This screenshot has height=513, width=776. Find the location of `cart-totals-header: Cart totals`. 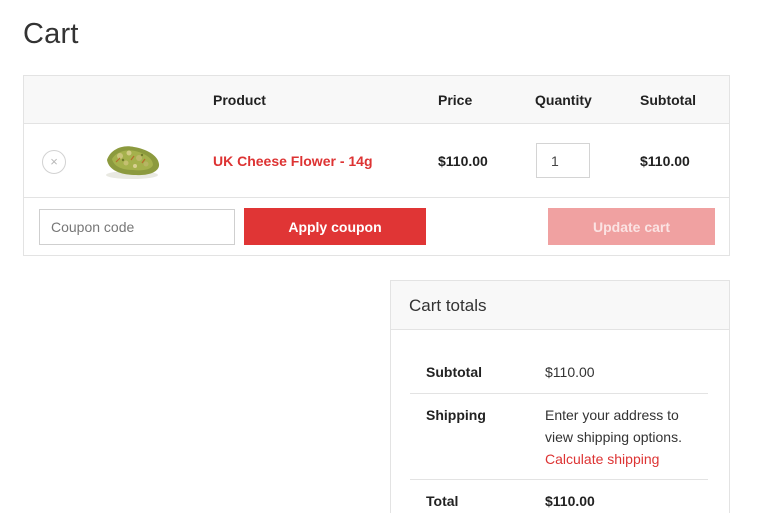

cart-totals-header: Cart totals is located at coordinates (560, 305).